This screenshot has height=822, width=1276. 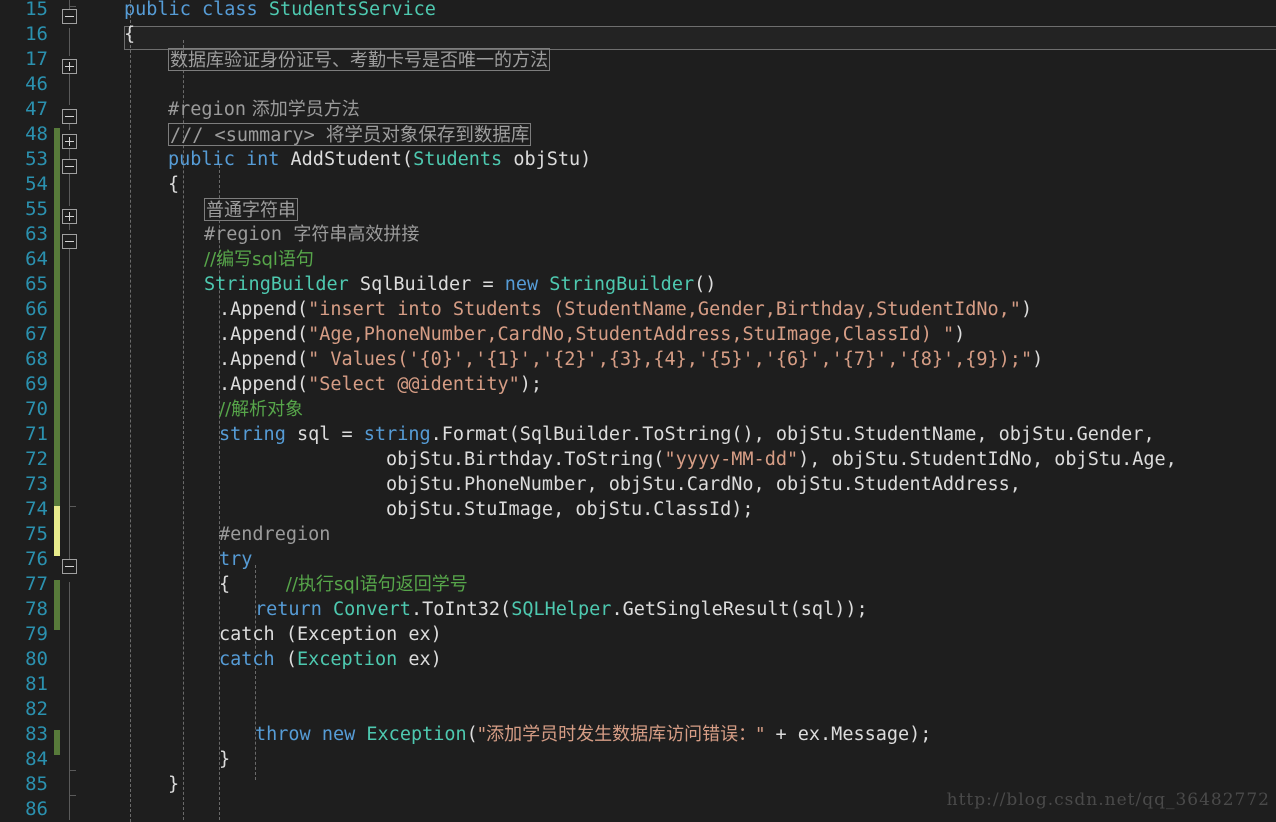 I want to click on code-line: //编写sql语句, so click(x=259, y=259).